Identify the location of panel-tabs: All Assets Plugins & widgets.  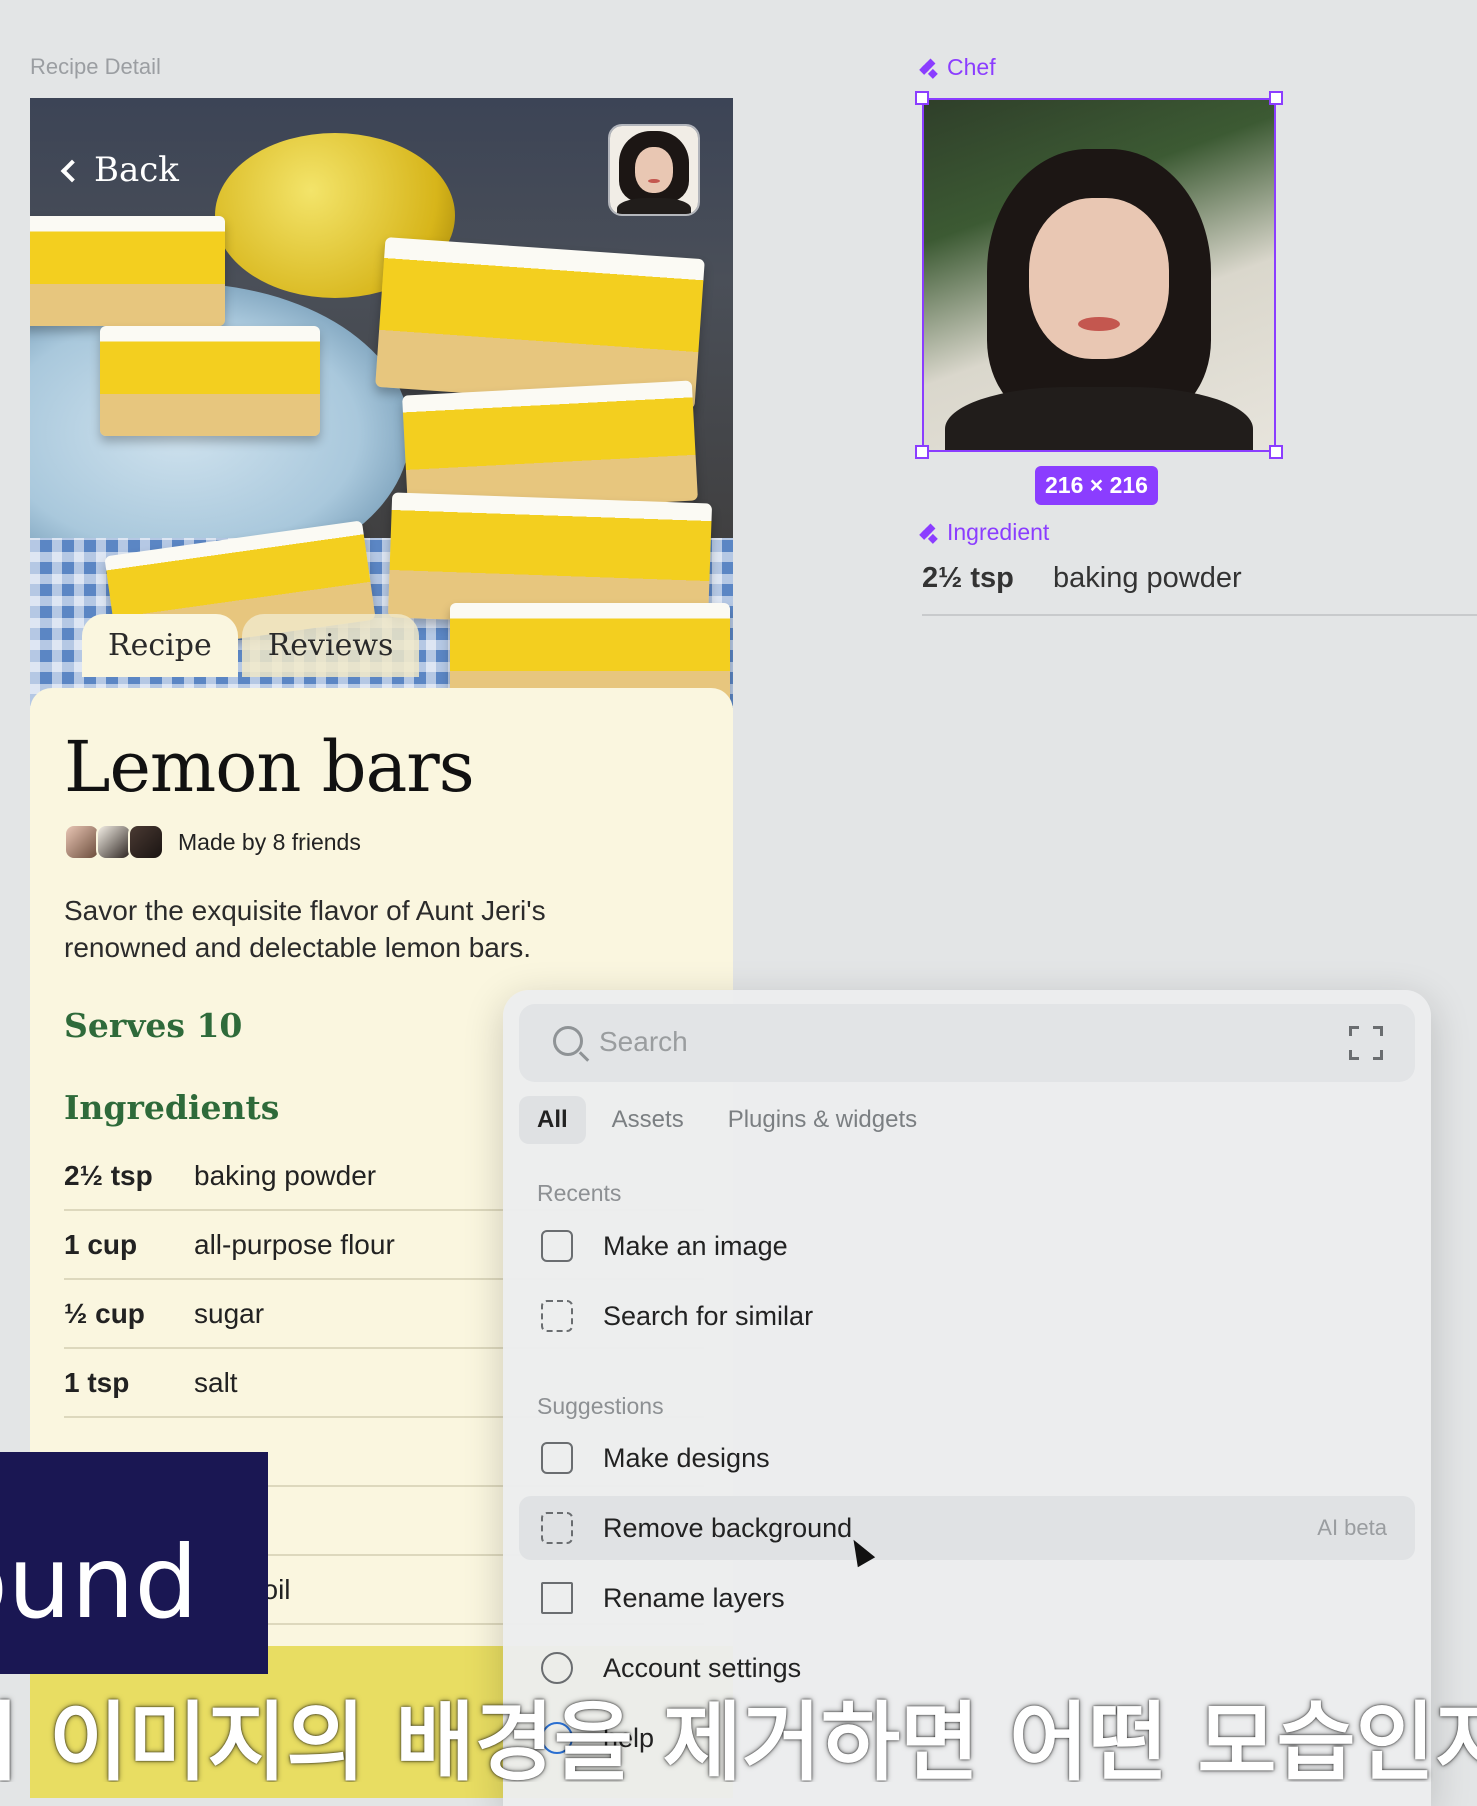
(727, 1120).